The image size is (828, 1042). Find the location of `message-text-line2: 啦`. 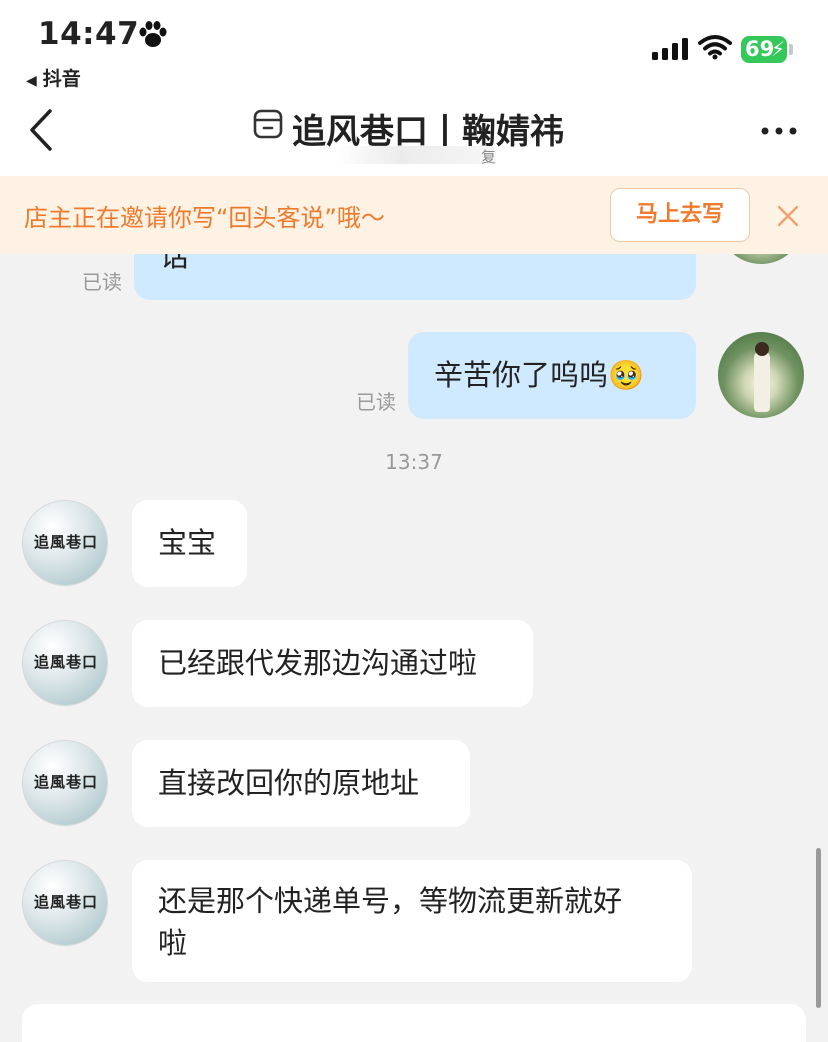

message-text-line2: 啦 is located at coordinates (173, 943).